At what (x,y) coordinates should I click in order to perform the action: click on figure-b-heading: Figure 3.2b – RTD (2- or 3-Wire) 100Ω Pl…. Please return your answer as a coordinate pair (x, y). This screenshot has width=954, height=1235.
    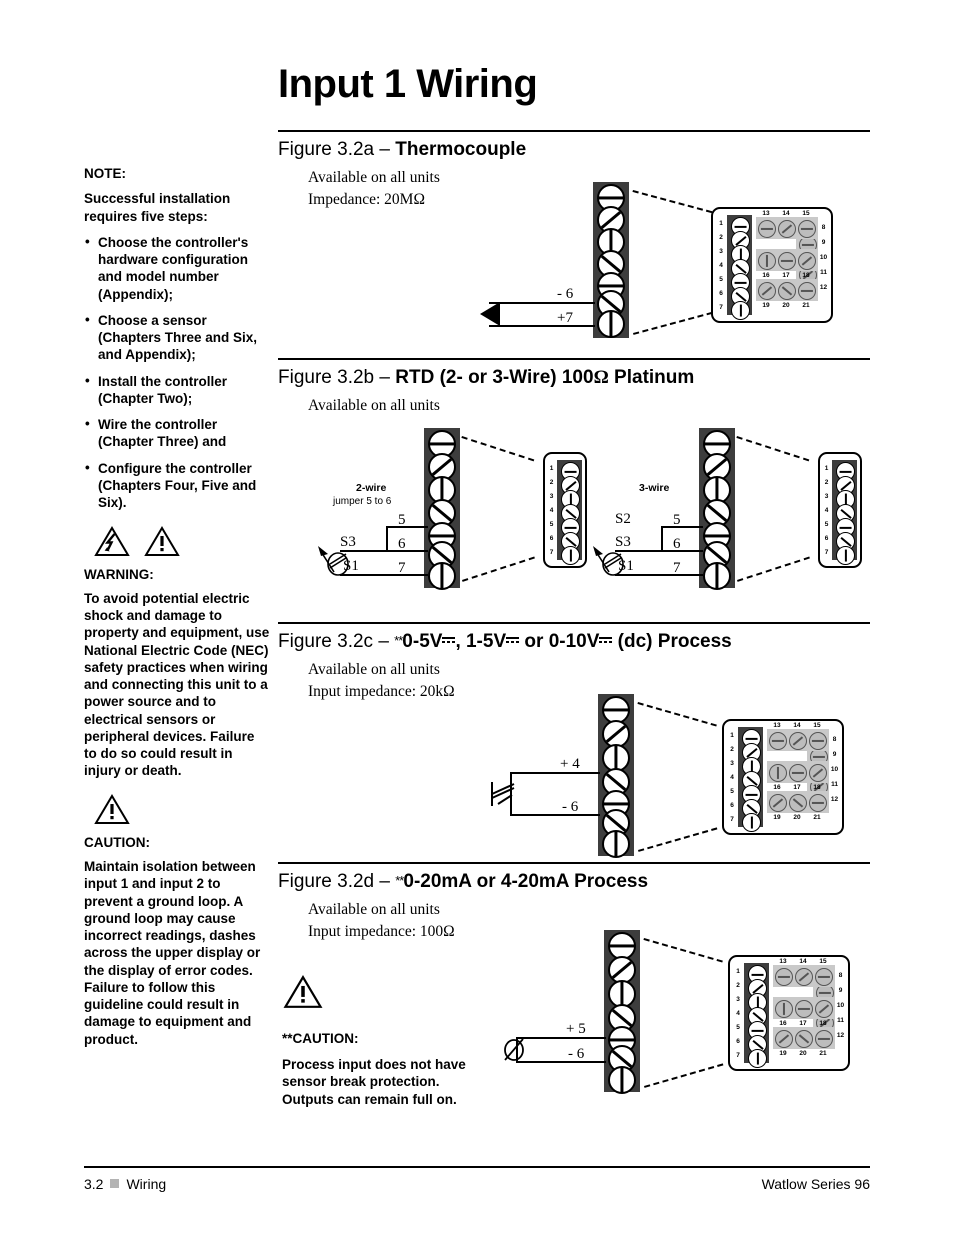
    Looking at the image, I should click on (574, 378).